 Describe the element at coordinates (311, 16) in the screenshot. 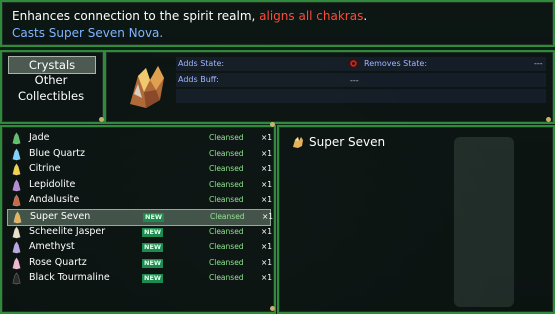

I see `help-highlight: aligns all chakras` at that location.